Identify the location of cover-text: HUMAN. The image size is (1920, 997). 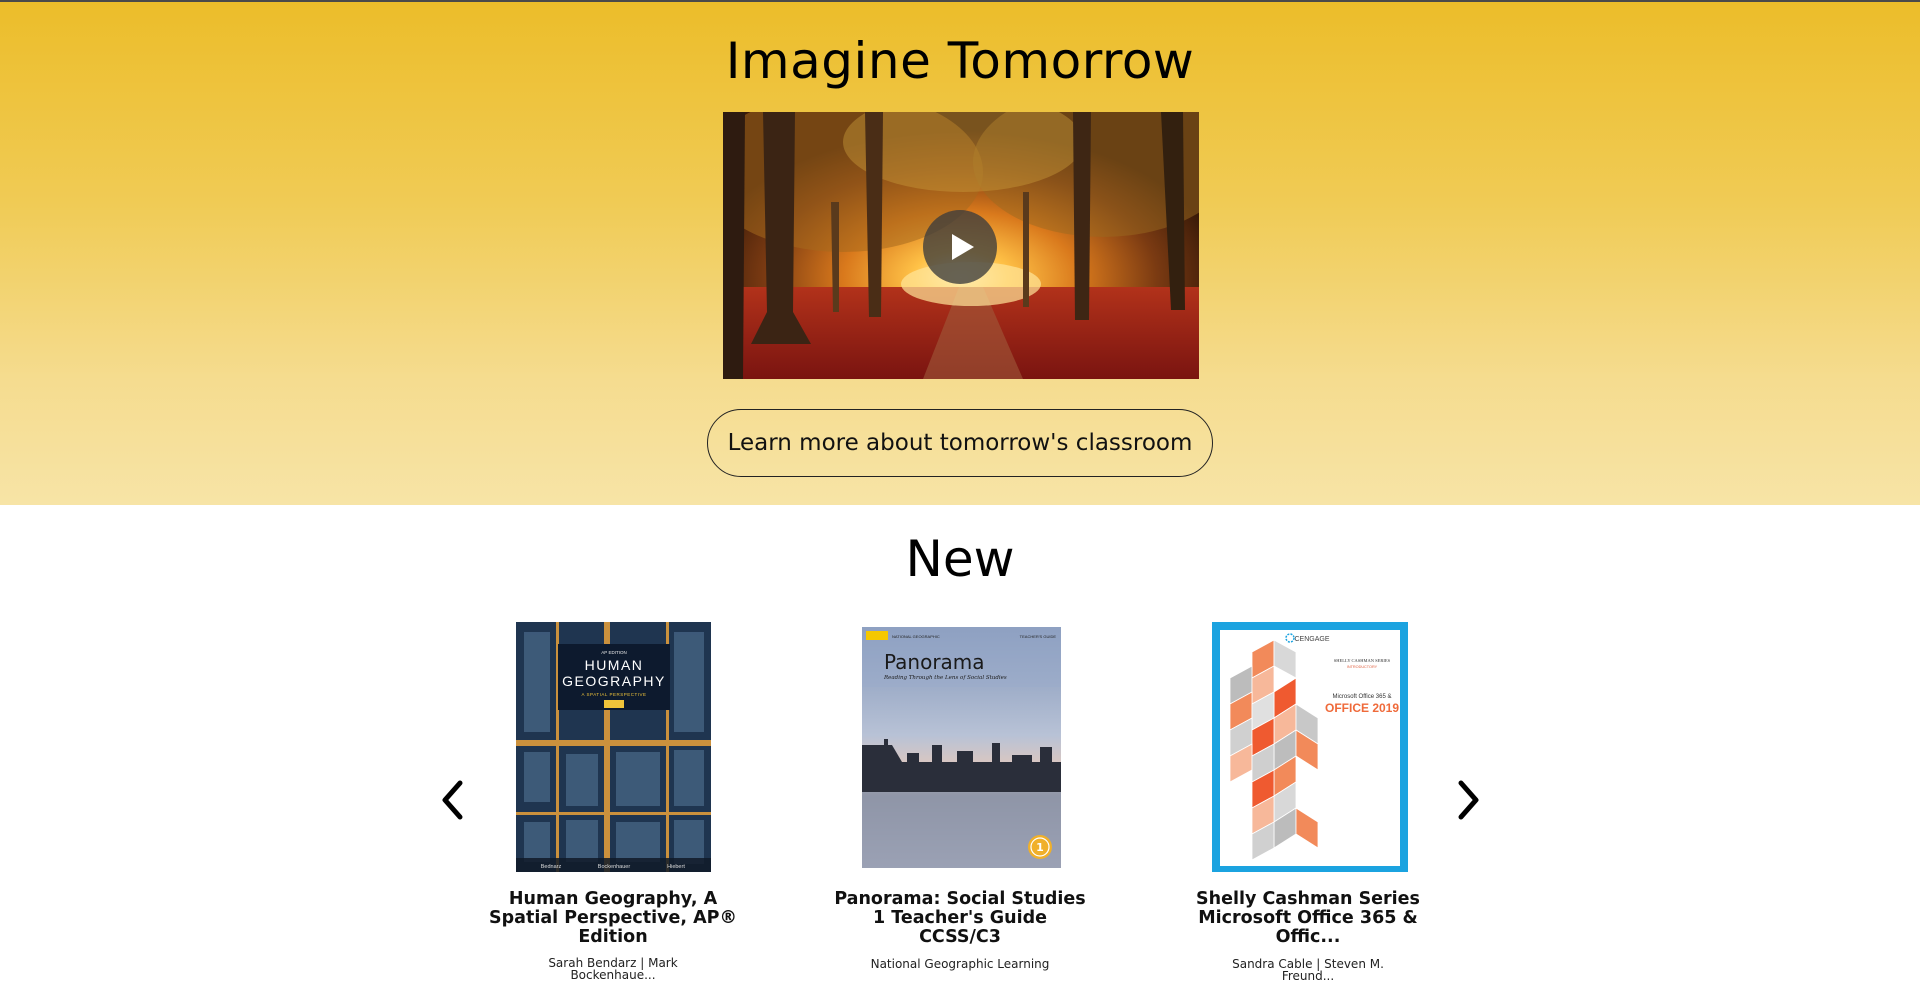
(614, 665).